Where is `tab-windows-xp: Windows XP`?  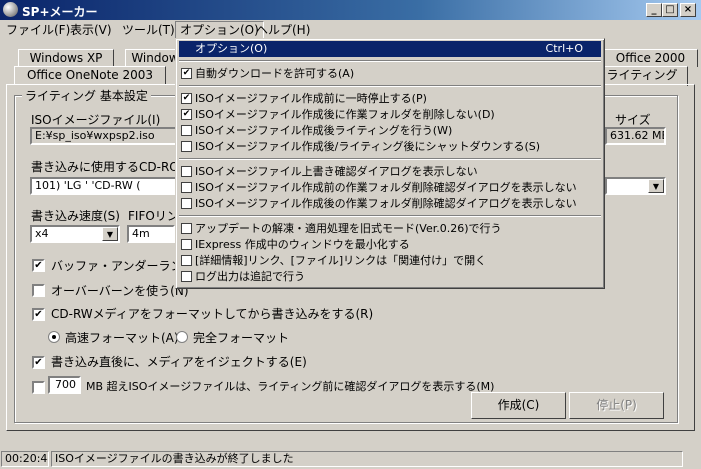 tab-windows-xp: Windows XP is located at coordinates (66, 58).